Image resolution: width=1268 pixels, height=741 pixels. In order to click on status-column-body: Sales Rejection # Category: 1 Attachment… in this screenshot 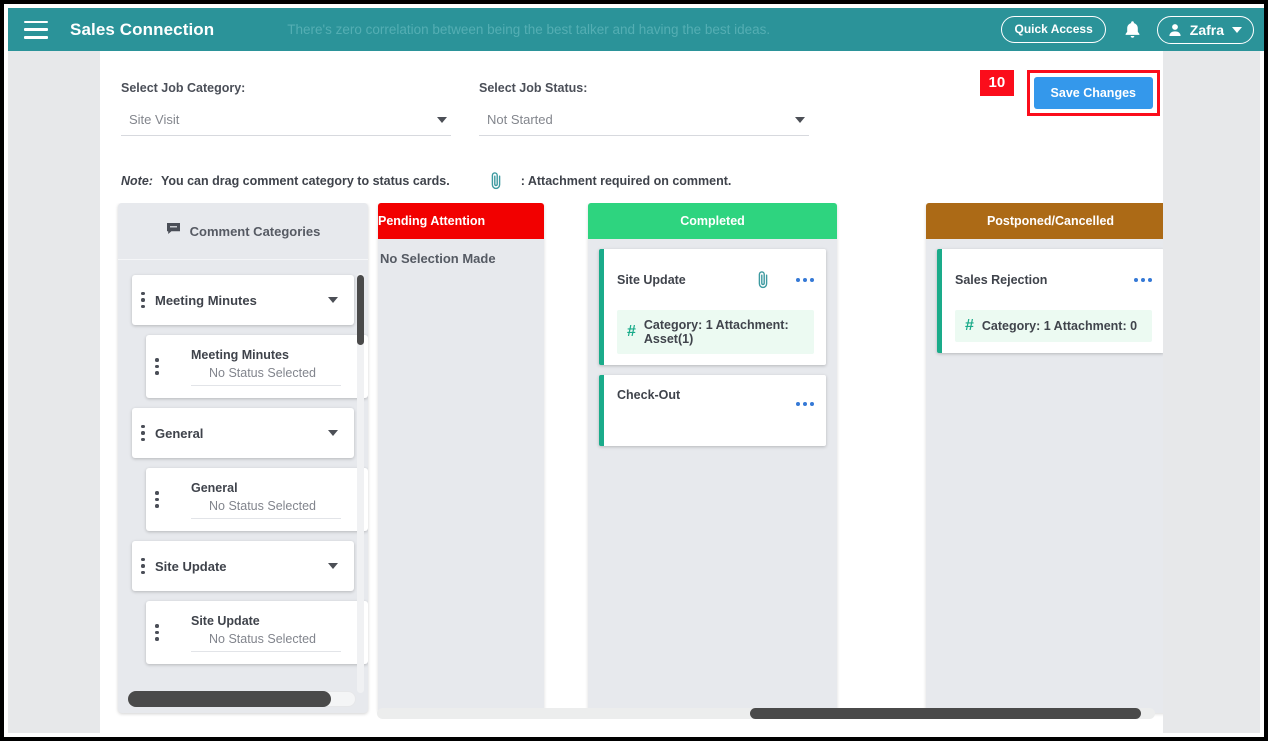, I will do `click(1044, 296)`.